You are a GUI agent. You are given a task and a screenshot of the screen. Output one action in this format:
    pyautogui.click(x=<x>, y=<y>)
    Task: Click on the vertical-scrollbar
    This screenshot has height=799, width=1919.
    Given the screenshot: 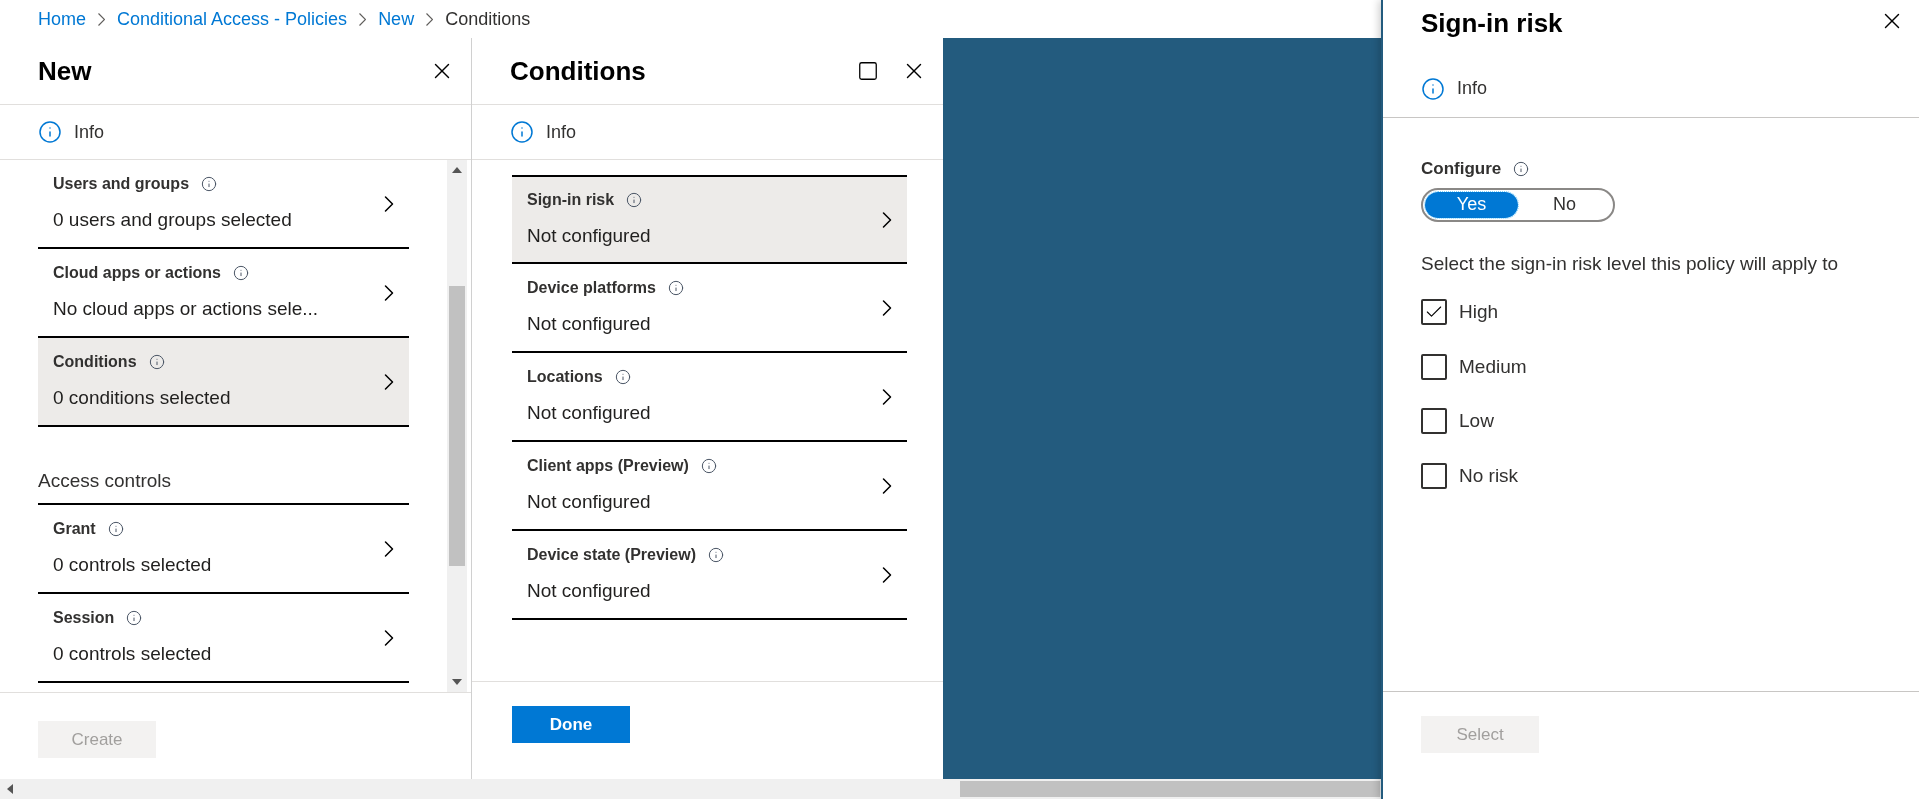 What is the action you would take?
    pyautogui.click(x=457, y=426)
    